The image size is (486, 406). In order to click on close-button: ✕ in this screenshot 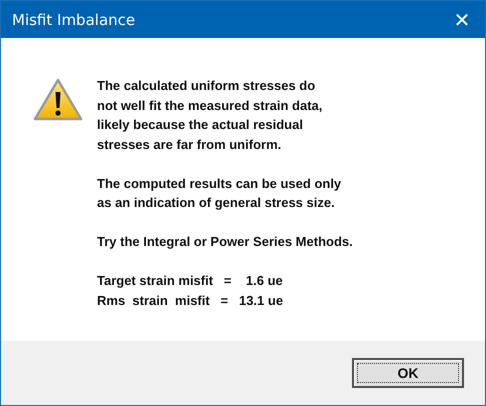, I will do `click(462, 19)`.